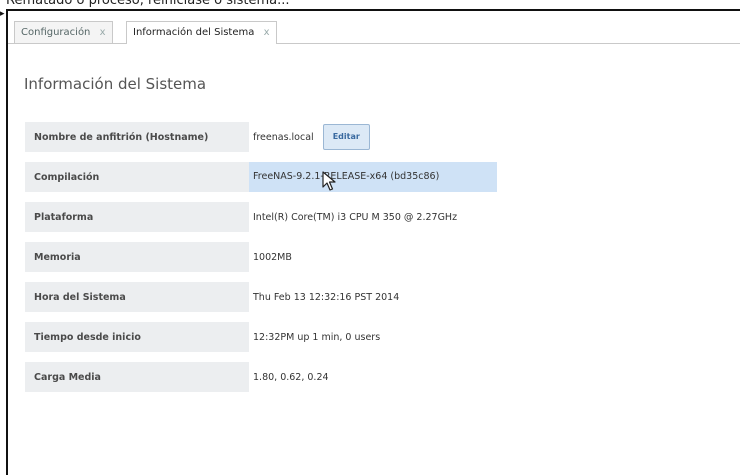 The width and height of the screenshot is (741, 475). Describe the element at coordinates (137, 137) in the screenshot. I see `row-label-hostname: Nombre de anfitrión (Hostname)` at that location.